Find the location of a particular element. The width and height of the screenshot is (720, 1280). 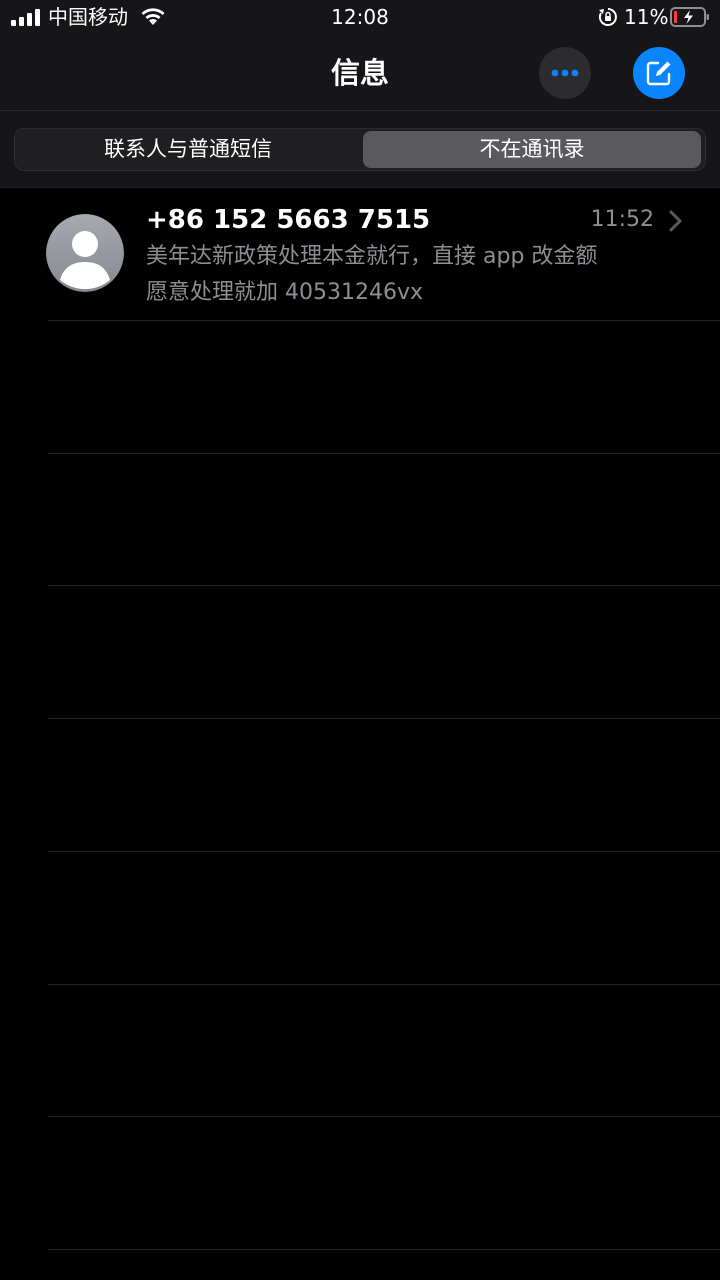

compose-icon is located at coordinates (658, 73).